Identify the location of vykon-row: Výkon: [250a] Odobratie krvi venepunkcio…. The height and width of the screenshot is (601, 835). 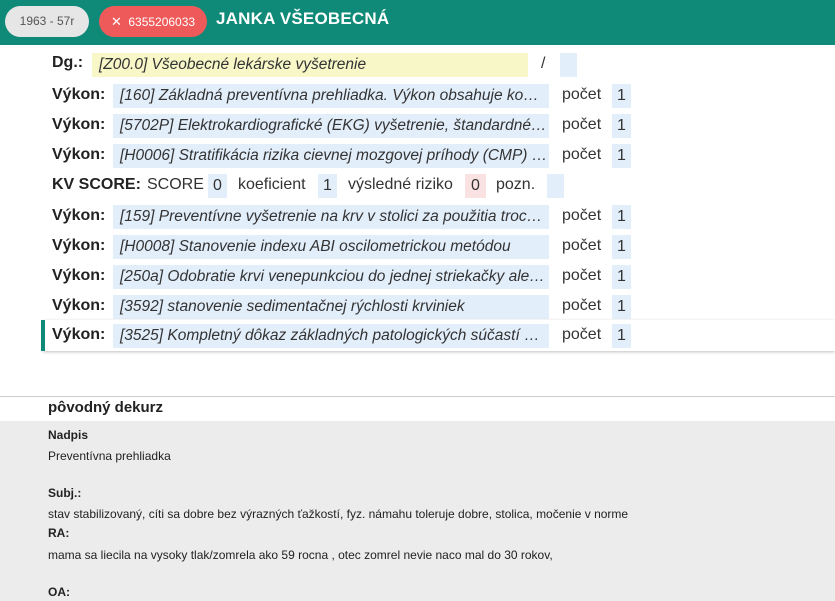
(417, 279).